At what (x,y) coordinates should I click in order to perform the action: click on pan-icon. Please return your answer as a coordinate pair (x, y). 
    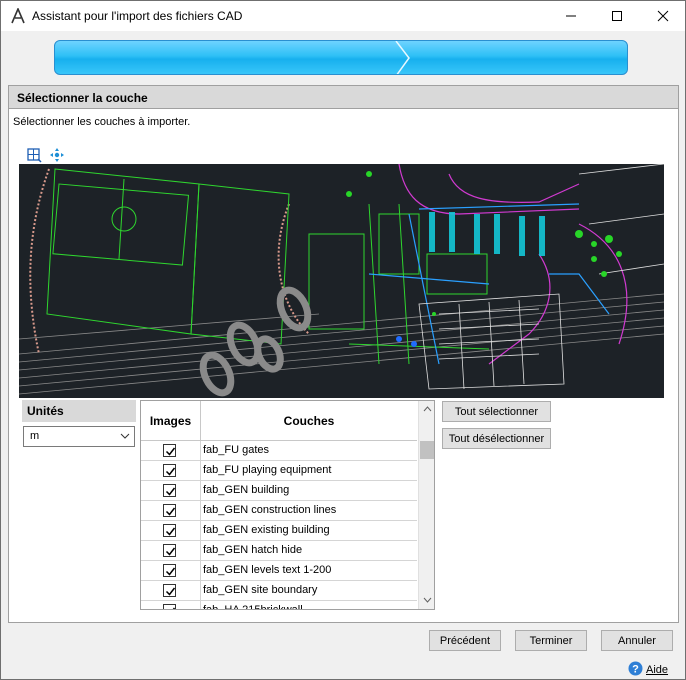
    Looking at the image, I should click on (57, 155).